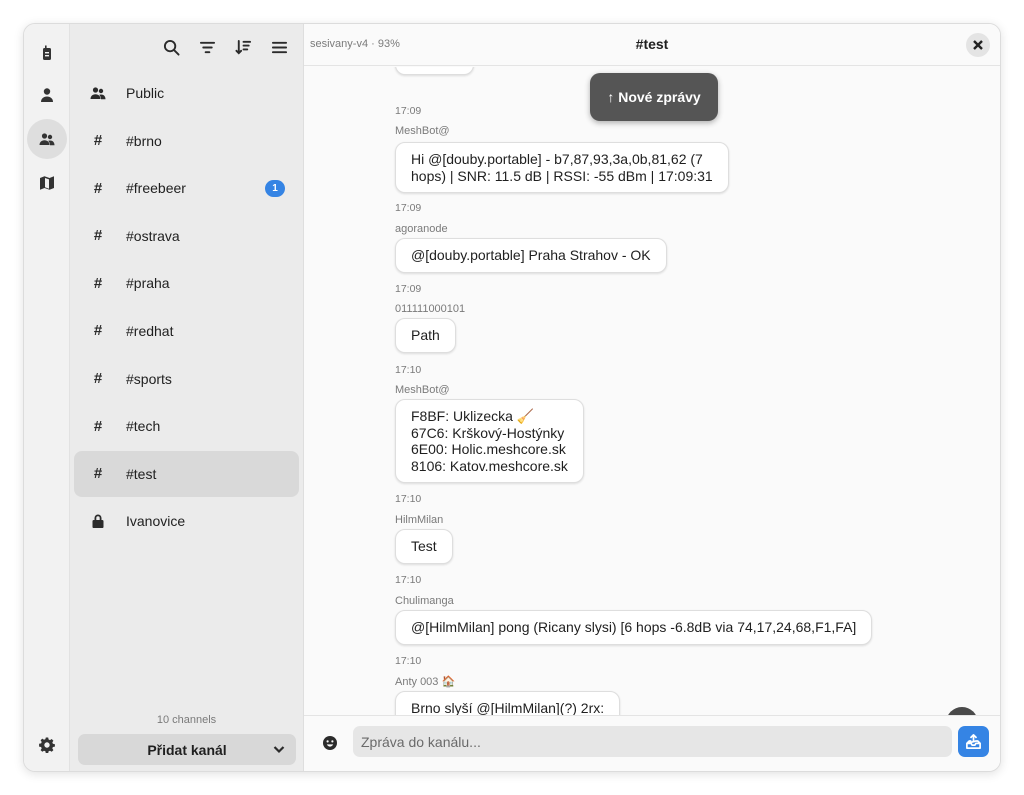  I want to click on emoji-icon, so click(330, 743).